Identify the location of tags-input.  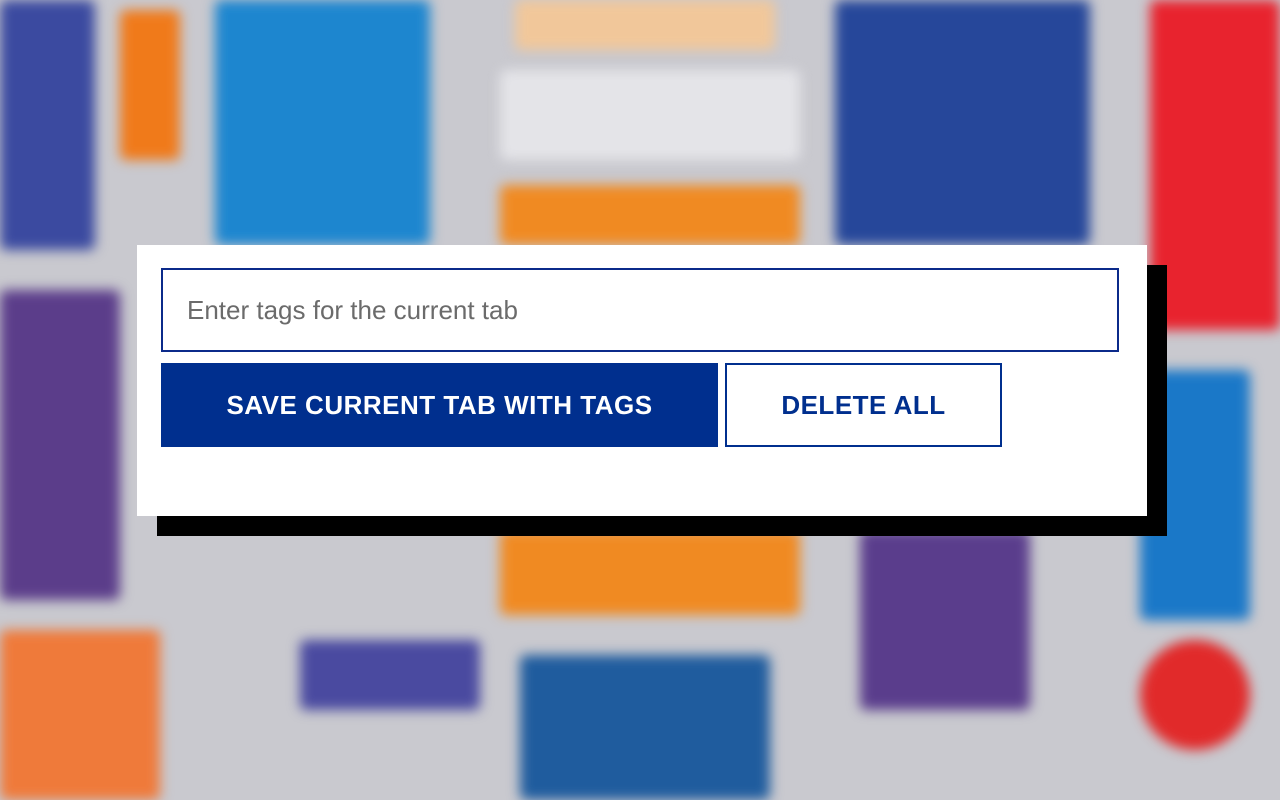
(640, 310).